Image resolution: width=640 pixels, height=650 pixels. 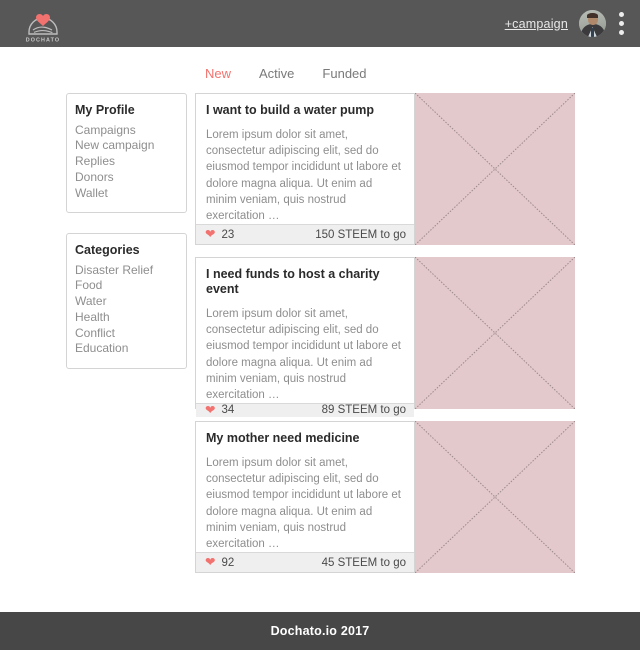 I want to click on header-actions: +campaign, so click(x=565, y=23).